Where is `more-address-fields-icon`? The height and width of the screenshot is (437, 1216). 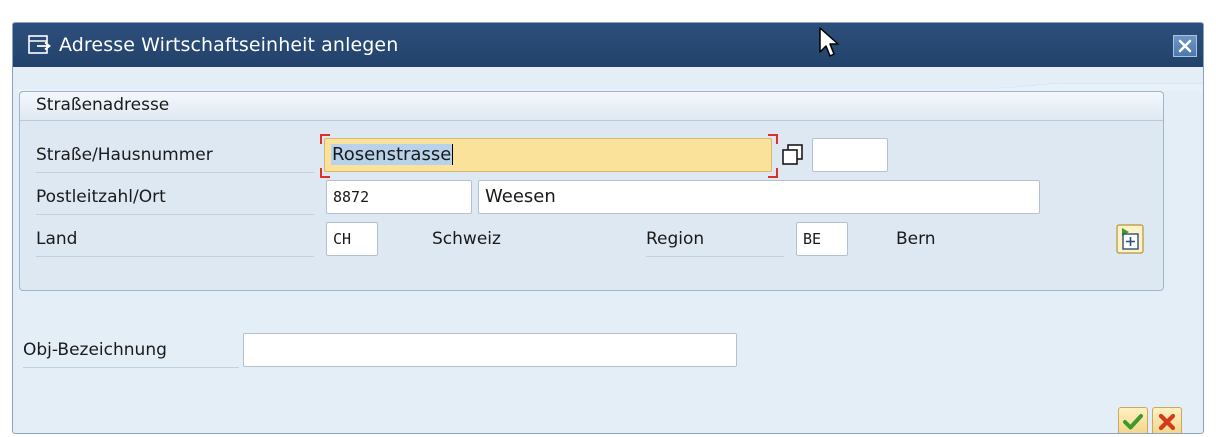
more-address-fields-icon is located at coordinates (1130, 239).